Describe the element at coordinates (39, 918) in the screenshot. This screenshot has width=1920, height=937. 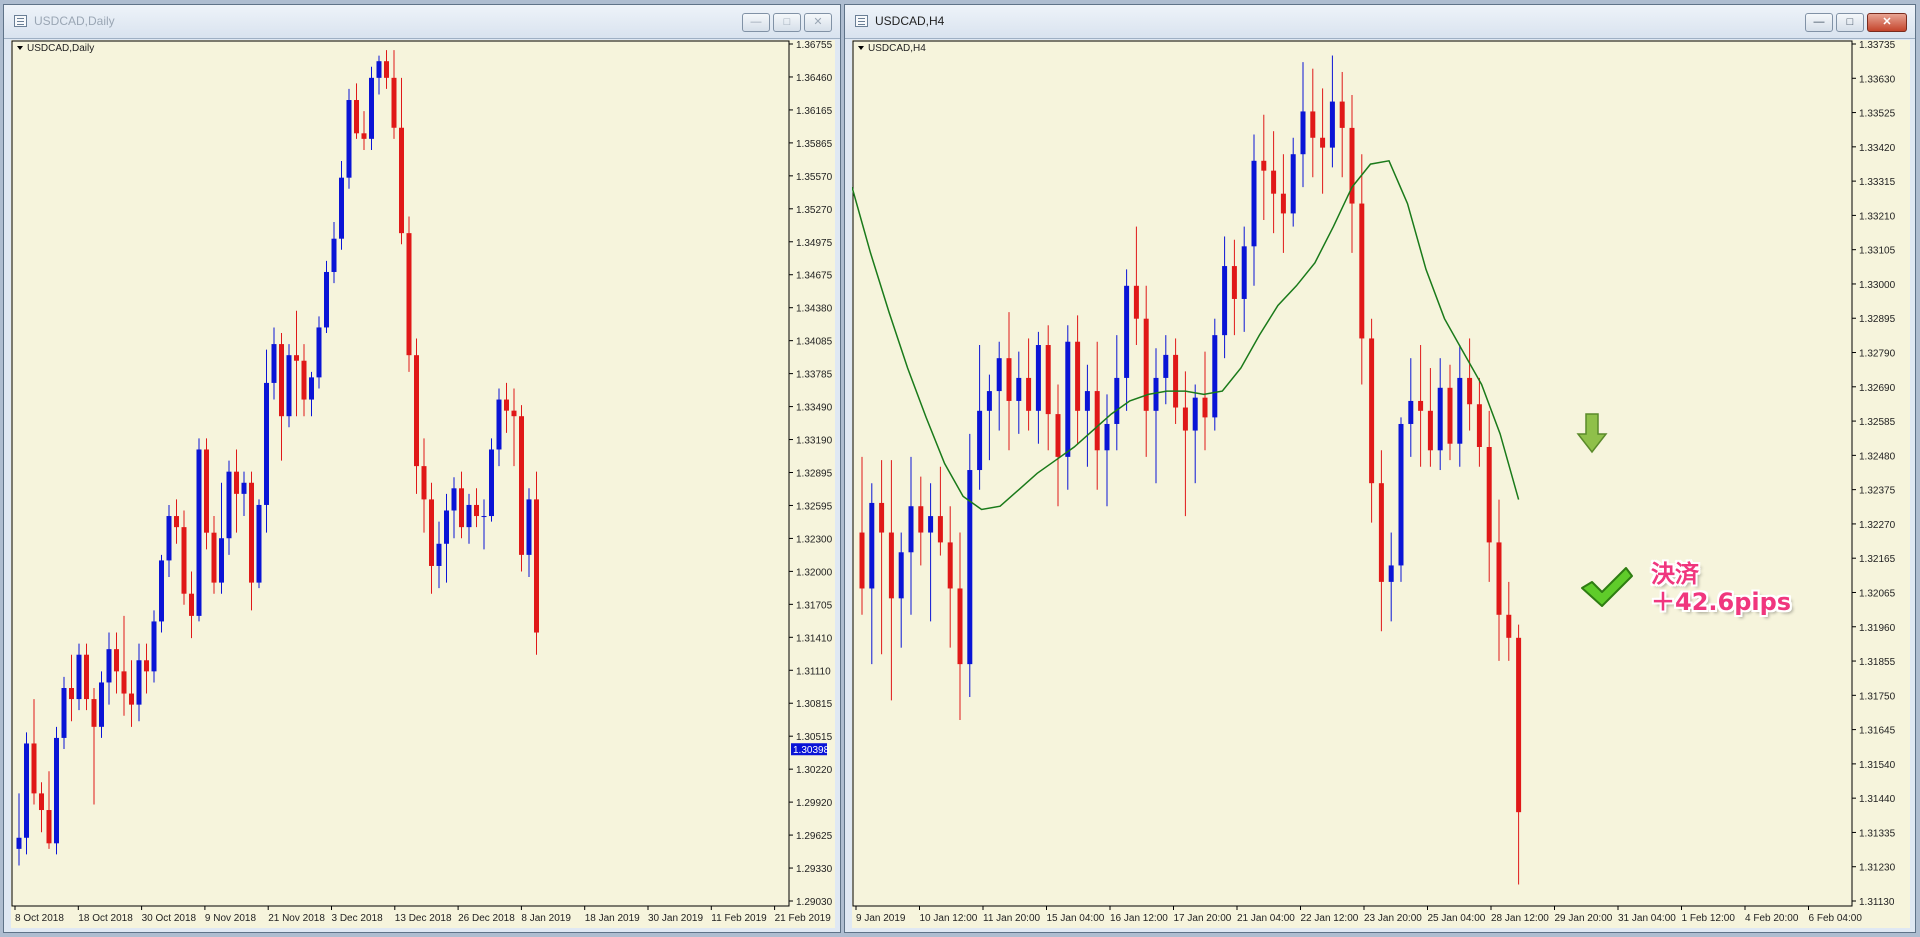
I see `x-tick-label: 8 Oct 2018` at that location.